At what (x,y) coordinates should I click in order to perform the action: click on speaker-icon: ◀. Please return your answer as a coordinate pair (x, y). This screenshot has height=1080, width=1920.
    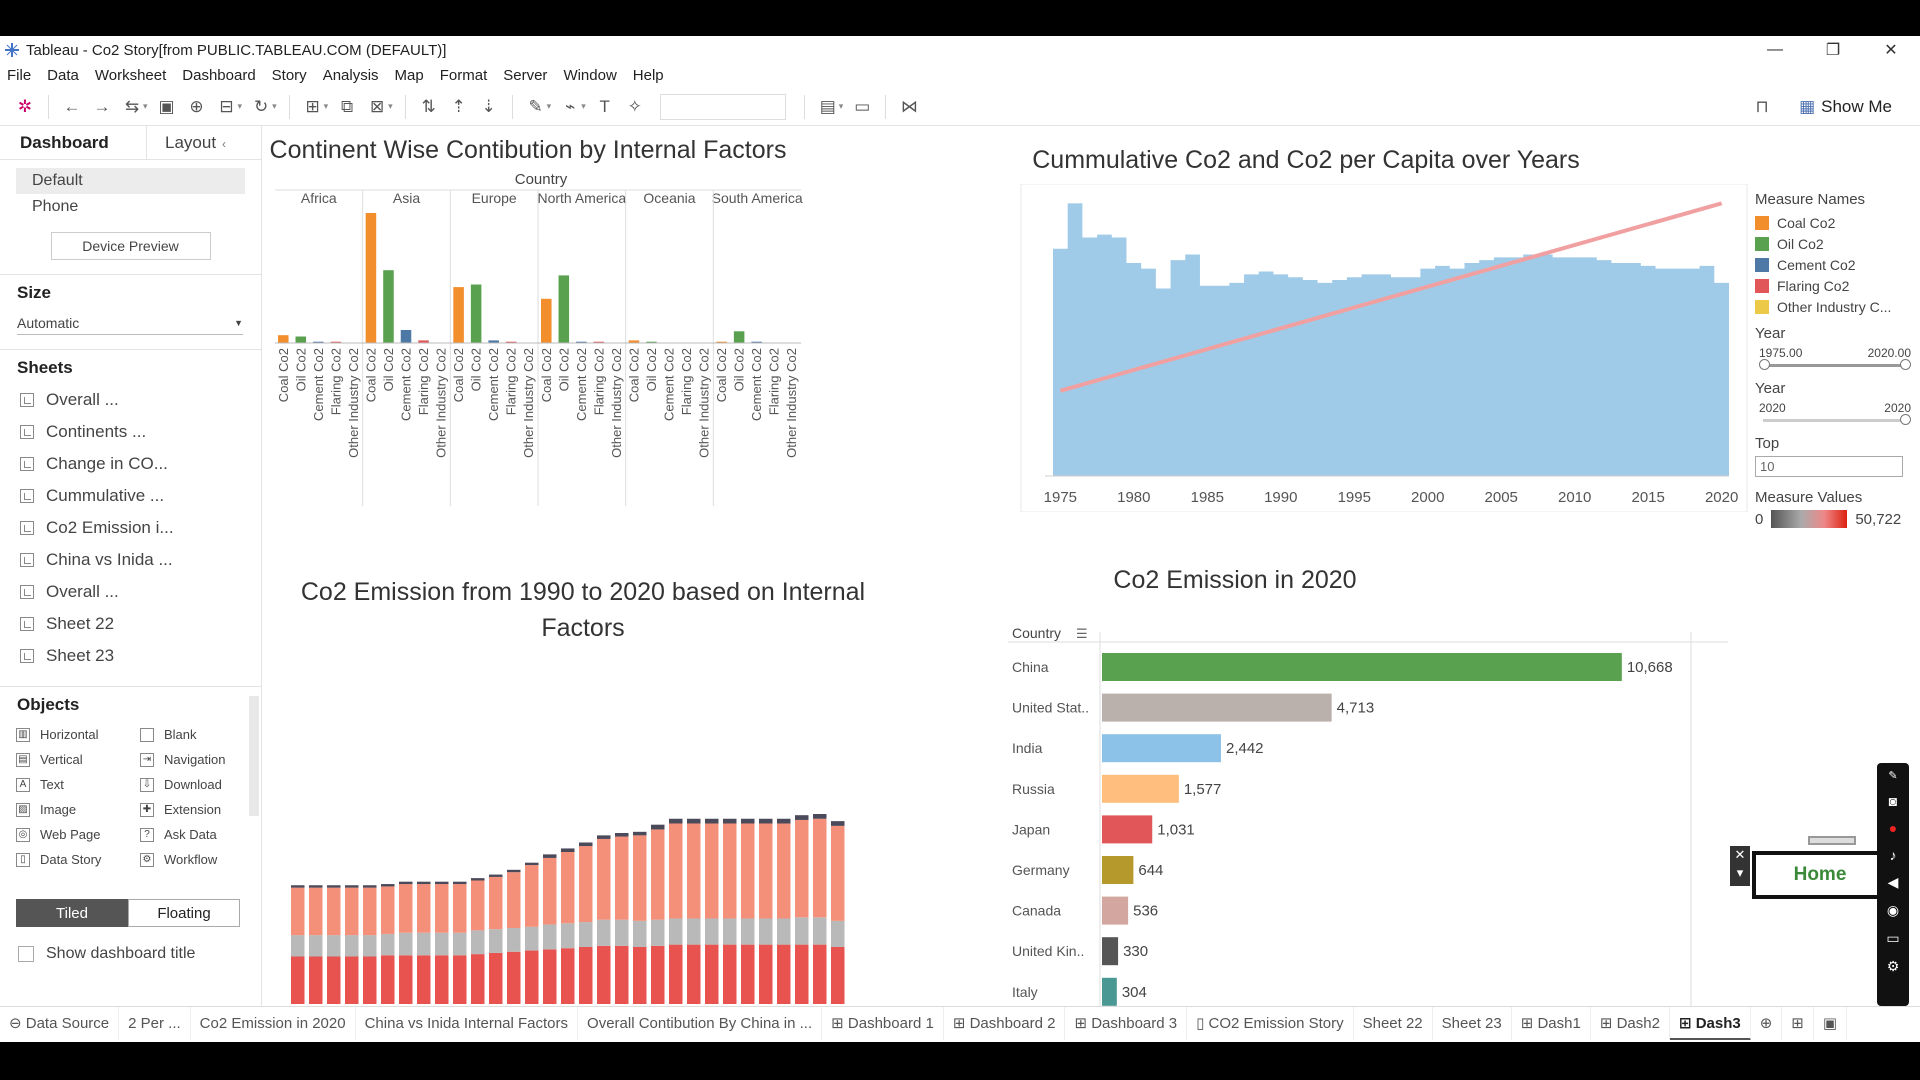
    Looking at the image, I should click on (1893, 882).